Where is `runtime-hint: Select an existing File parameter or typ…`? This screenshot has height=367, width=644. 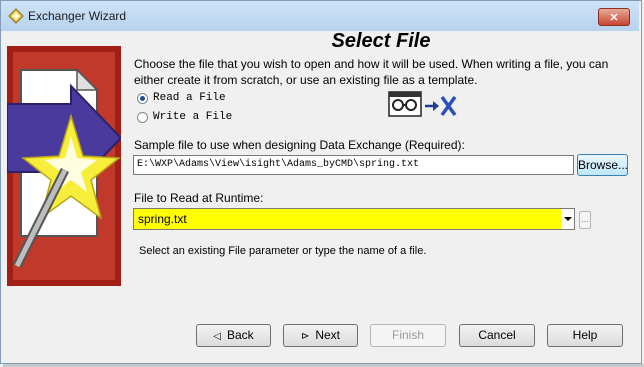 runtime-hint: Select an existing File parameter or typ… is located at coordinates (283, 251).